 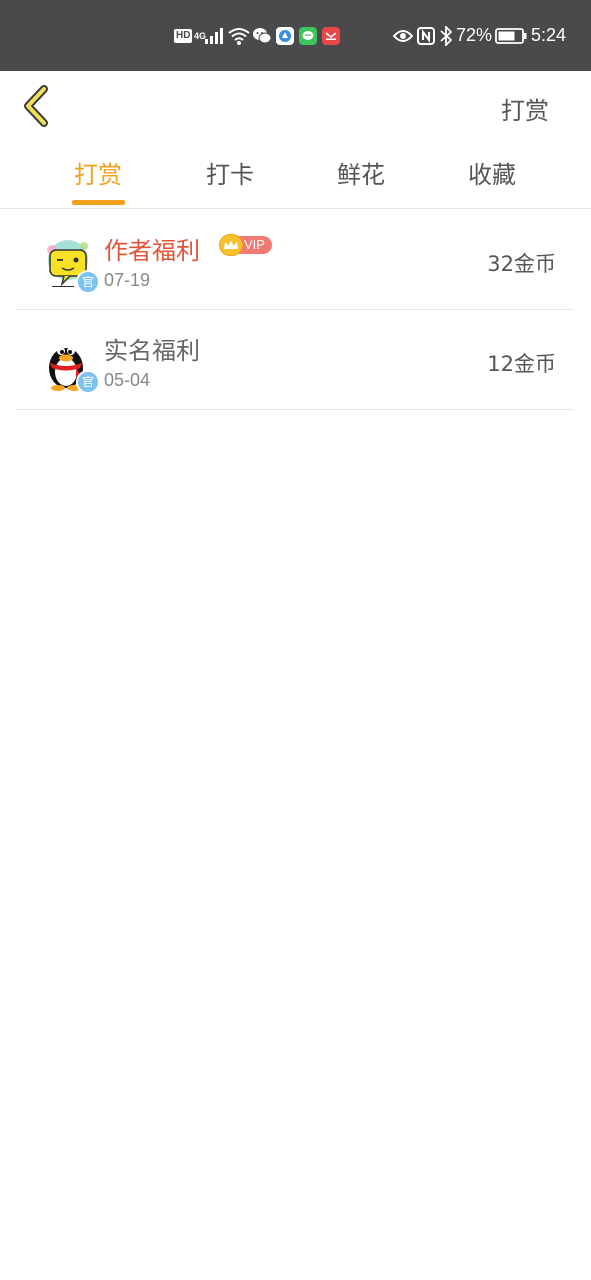 What do you see at coordinates (492, 172) in the screenshot?
I see `tab-favorites: 收藏` at bounding box center [492, 172].